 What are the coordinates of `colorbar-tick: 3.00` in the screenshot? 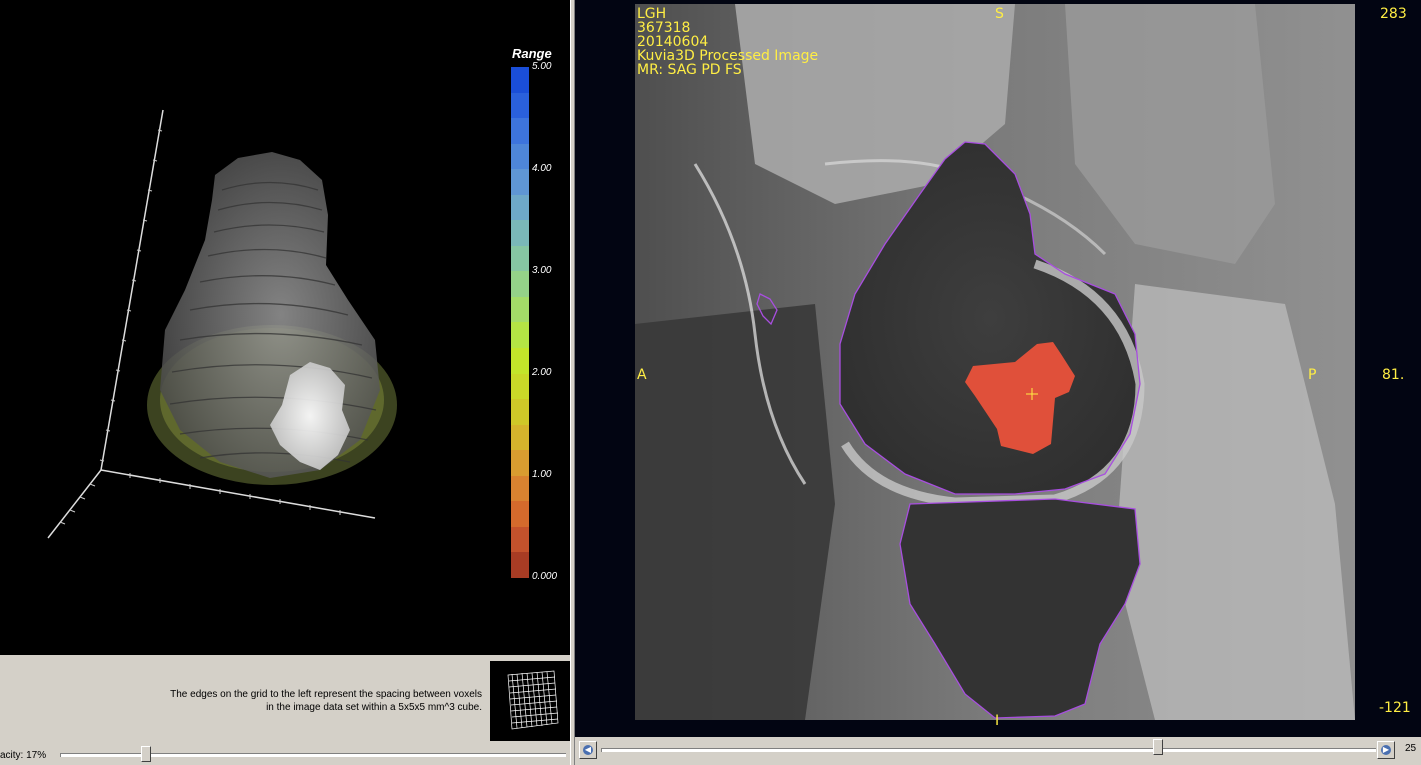 It's located at (542, 270).